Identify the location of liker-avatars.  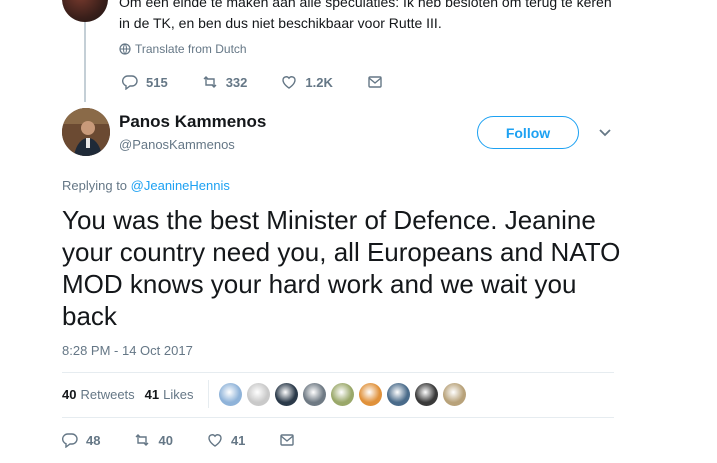
(342, 394).